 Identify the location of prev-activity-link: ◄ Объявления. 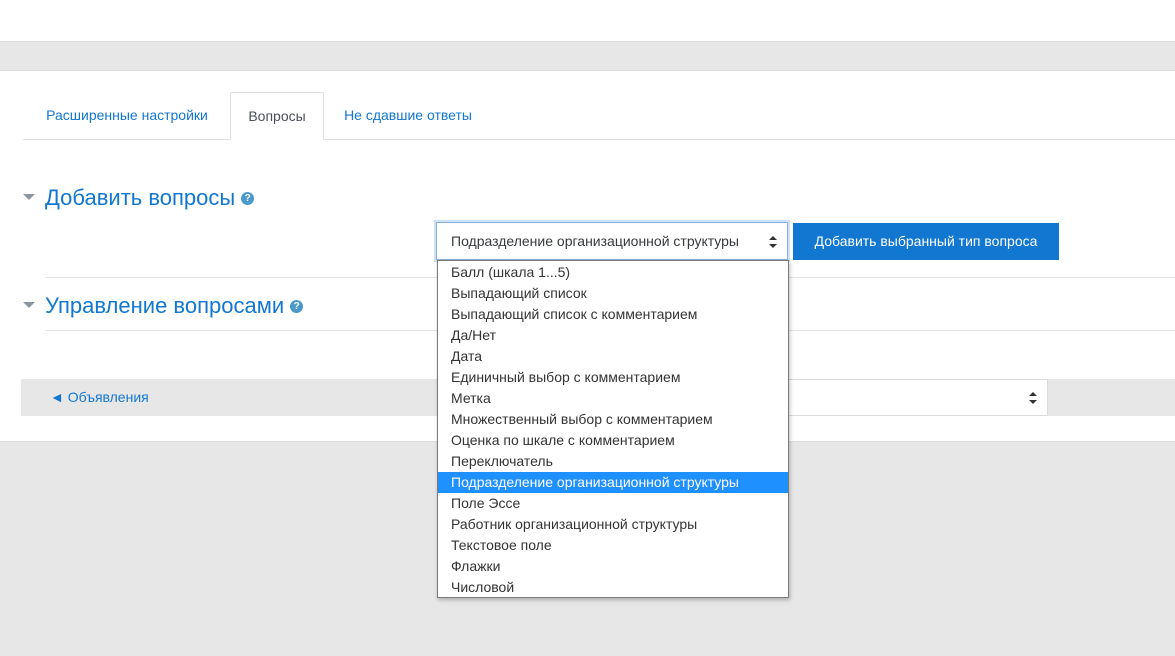
(99, 397).